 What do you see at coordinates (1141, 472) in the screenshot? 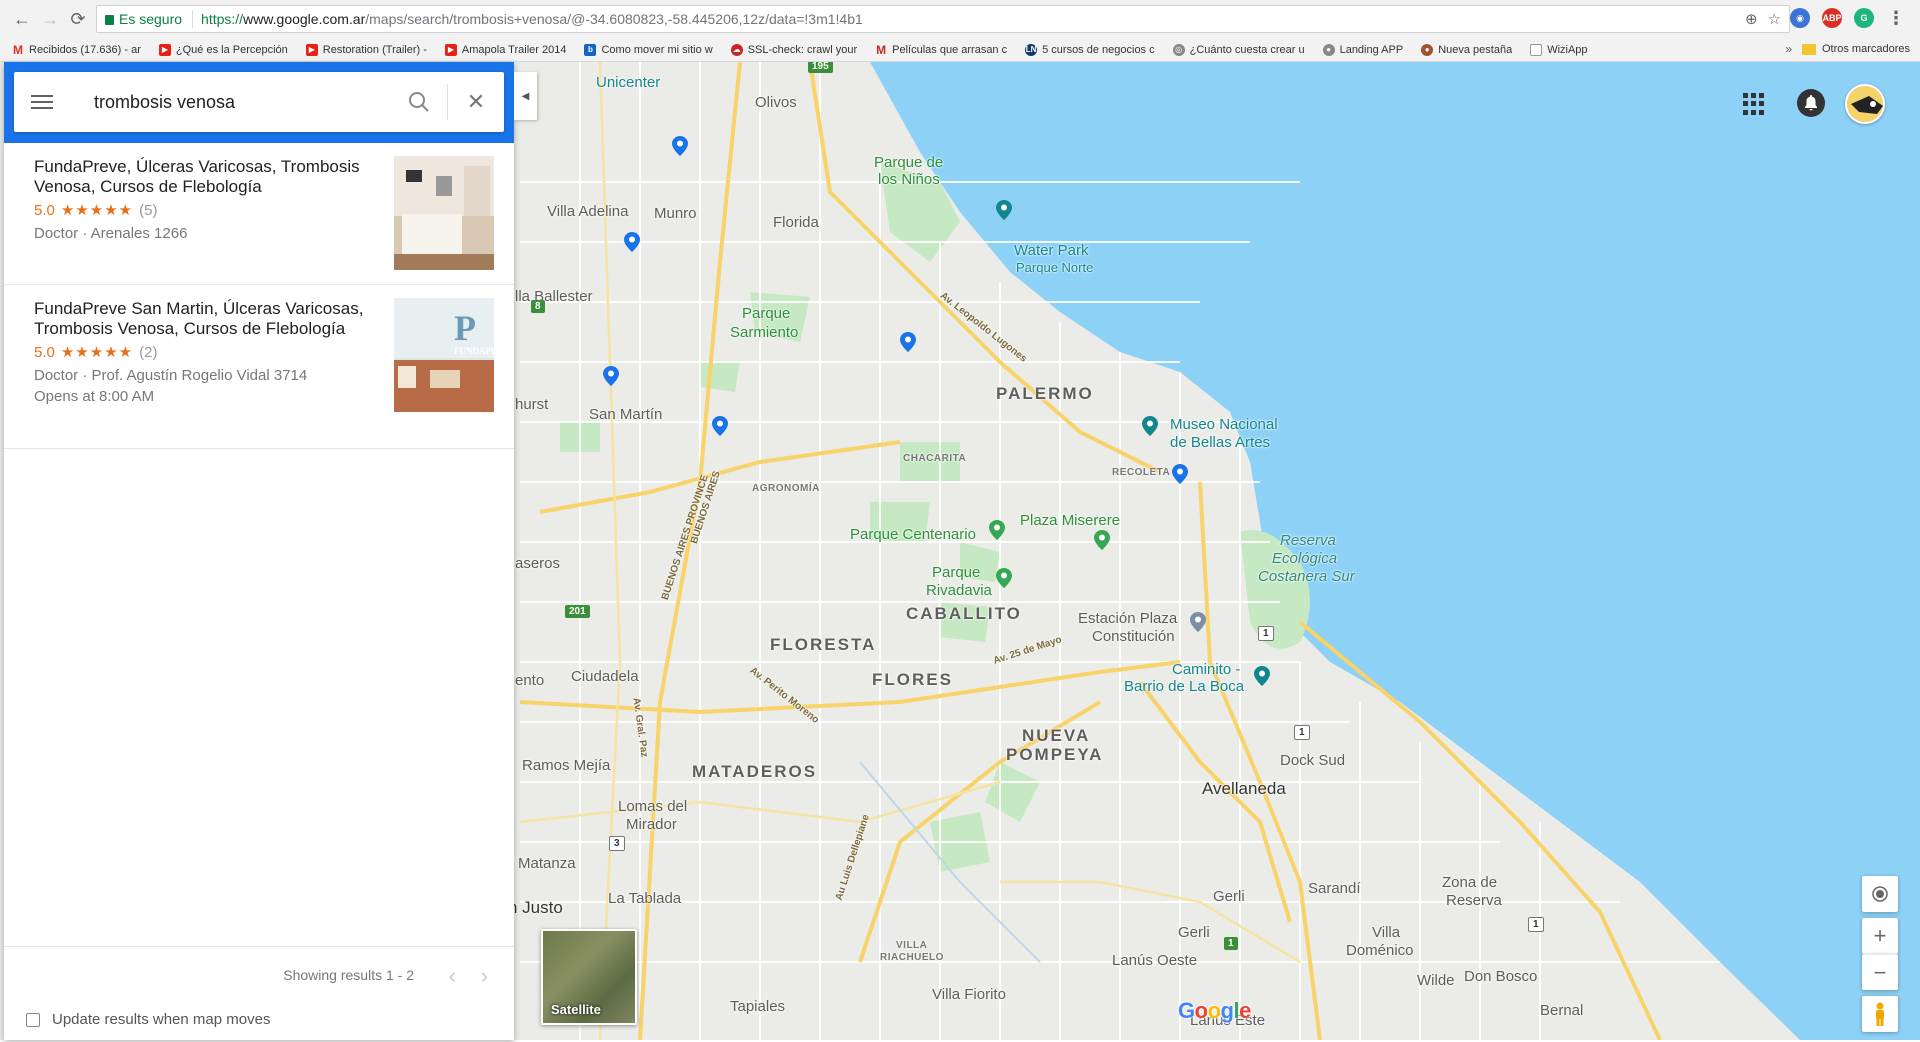
I see `map-label-recoleta: RECOLETA` at bounding box center [1141, 472].